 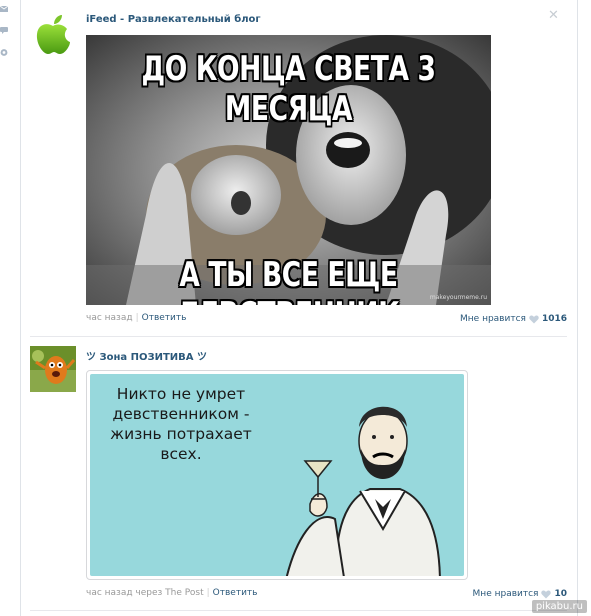 I want to click on pikabu-watermark: pikabu.ru, so click(x=559, y=606).